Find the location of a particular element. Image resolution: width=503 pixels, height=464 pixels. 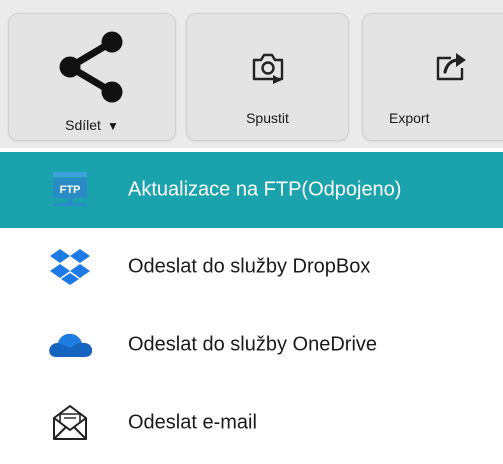

export-button: Export is located at coordinates (432, 77).